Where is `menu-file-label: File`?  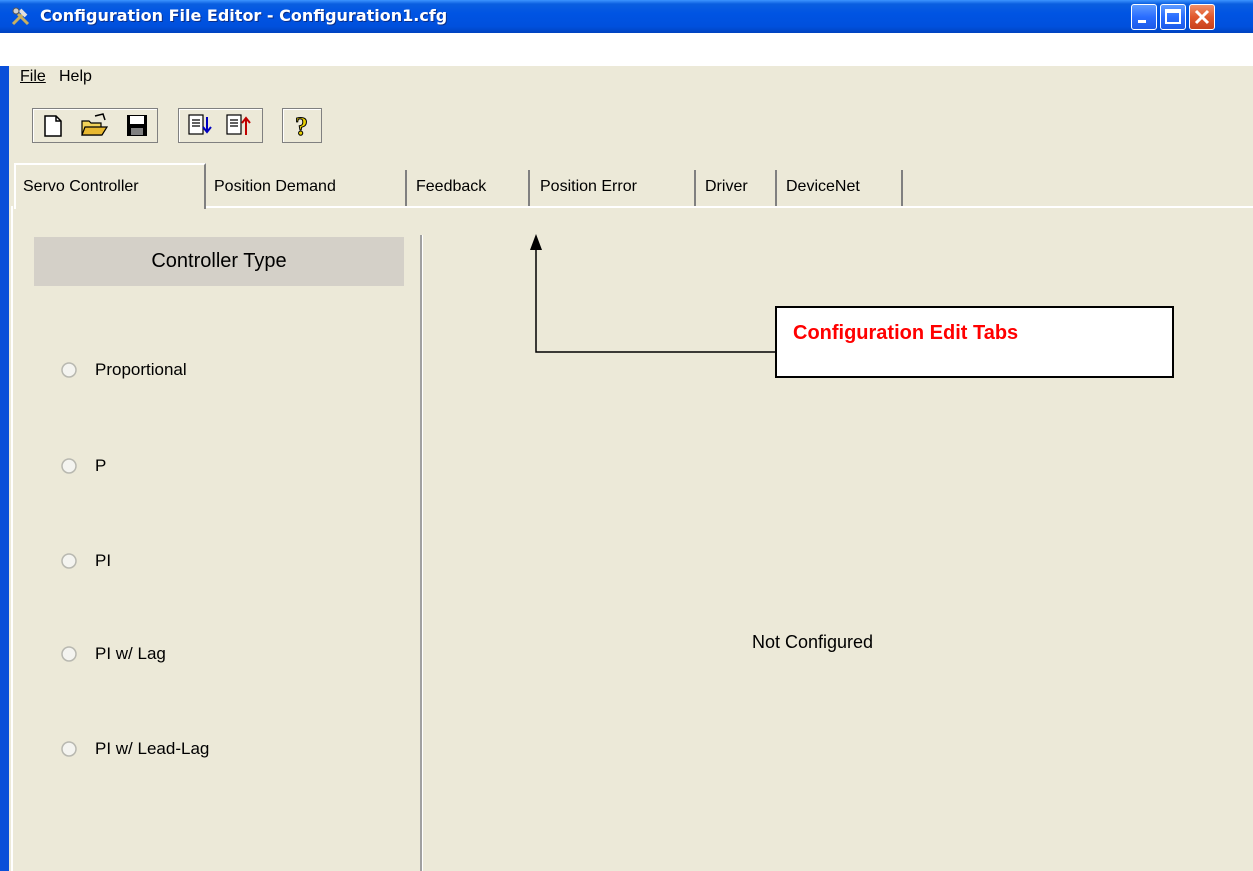 menu-file-label: File is located at coordinates (33, 76).